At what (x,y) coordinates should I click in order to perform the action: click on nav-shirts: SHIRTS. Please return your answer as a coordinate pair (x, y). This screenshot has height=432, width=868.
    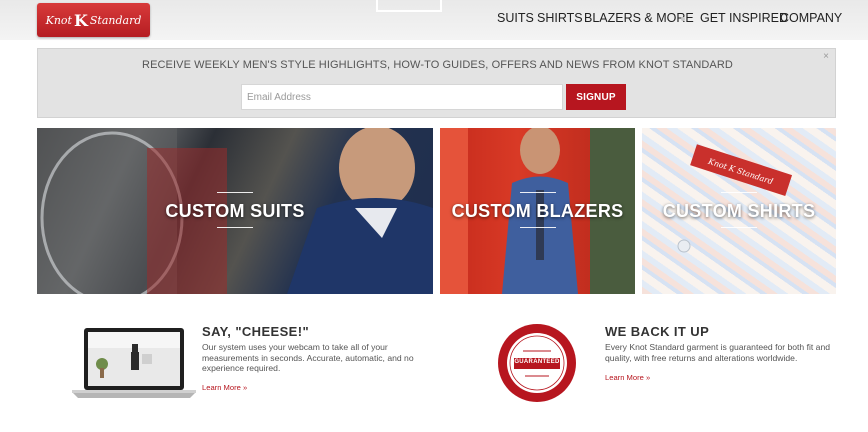
    Looking at the image, I should click on (560, 18).